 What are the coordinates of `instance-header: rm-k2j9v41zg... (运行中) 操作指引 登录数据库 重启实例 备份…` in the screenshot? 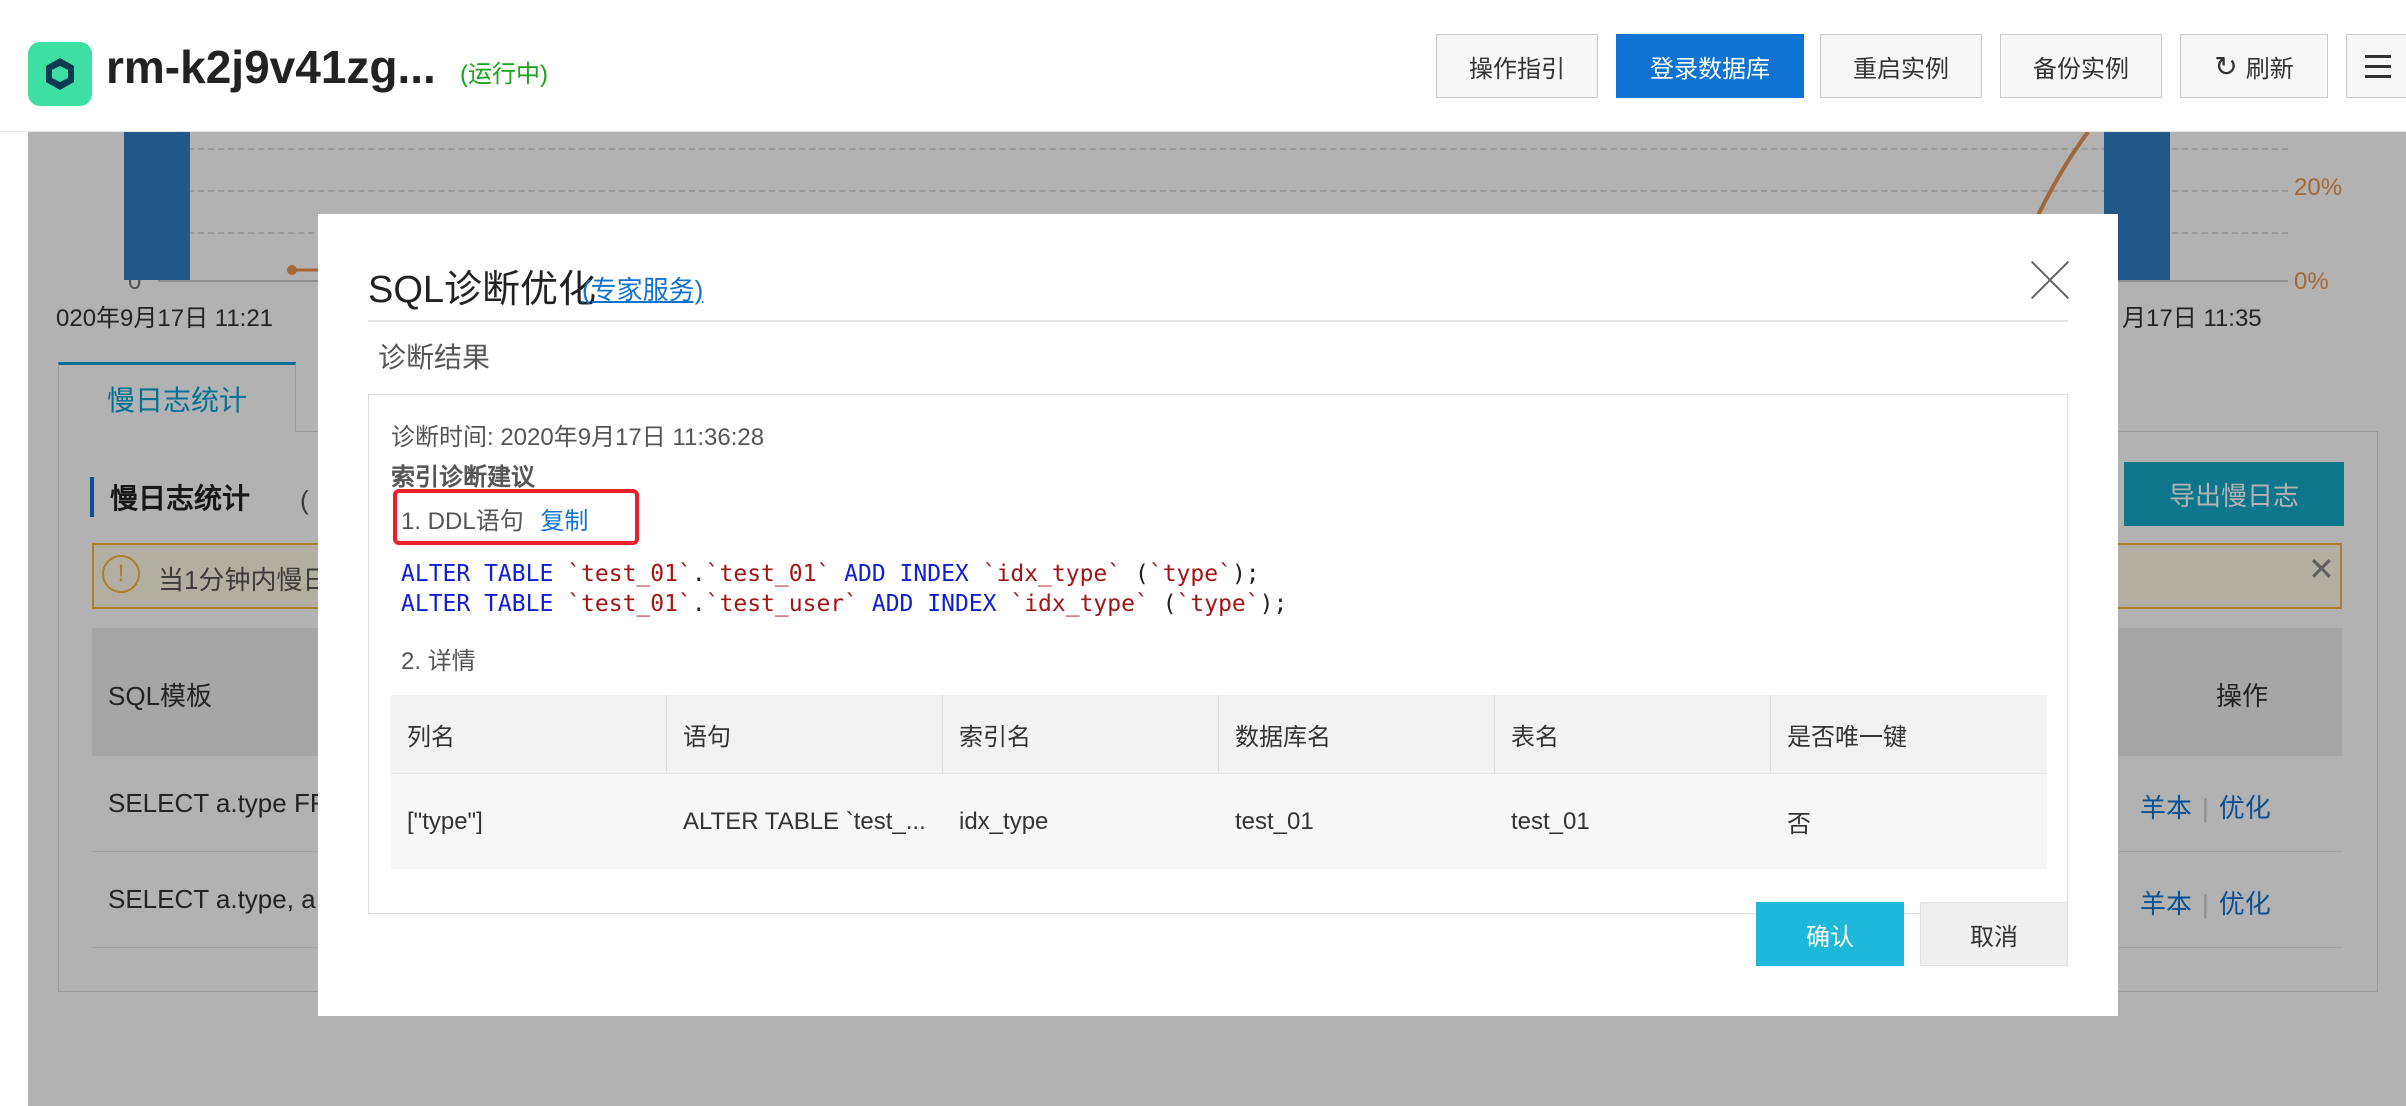 It's located at (1203, 66).